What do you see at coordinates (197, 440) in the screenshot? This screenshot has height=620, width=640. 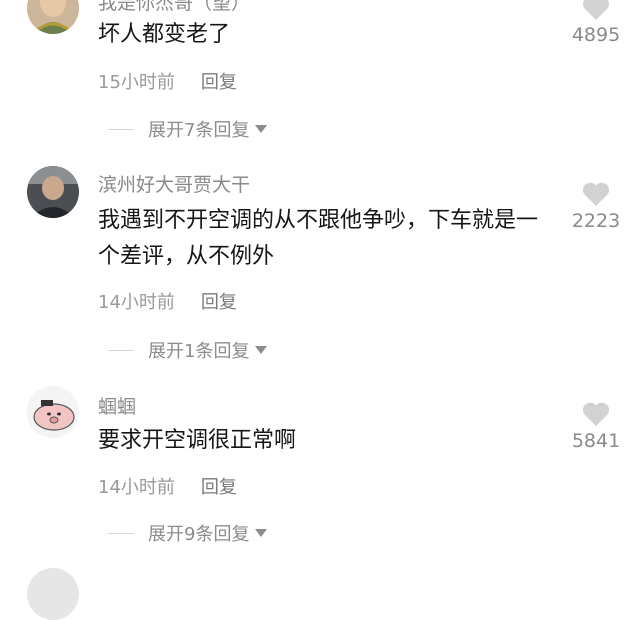 I see `comment-text: 要求开空调很正常啊` at bounding box center [197, 440].